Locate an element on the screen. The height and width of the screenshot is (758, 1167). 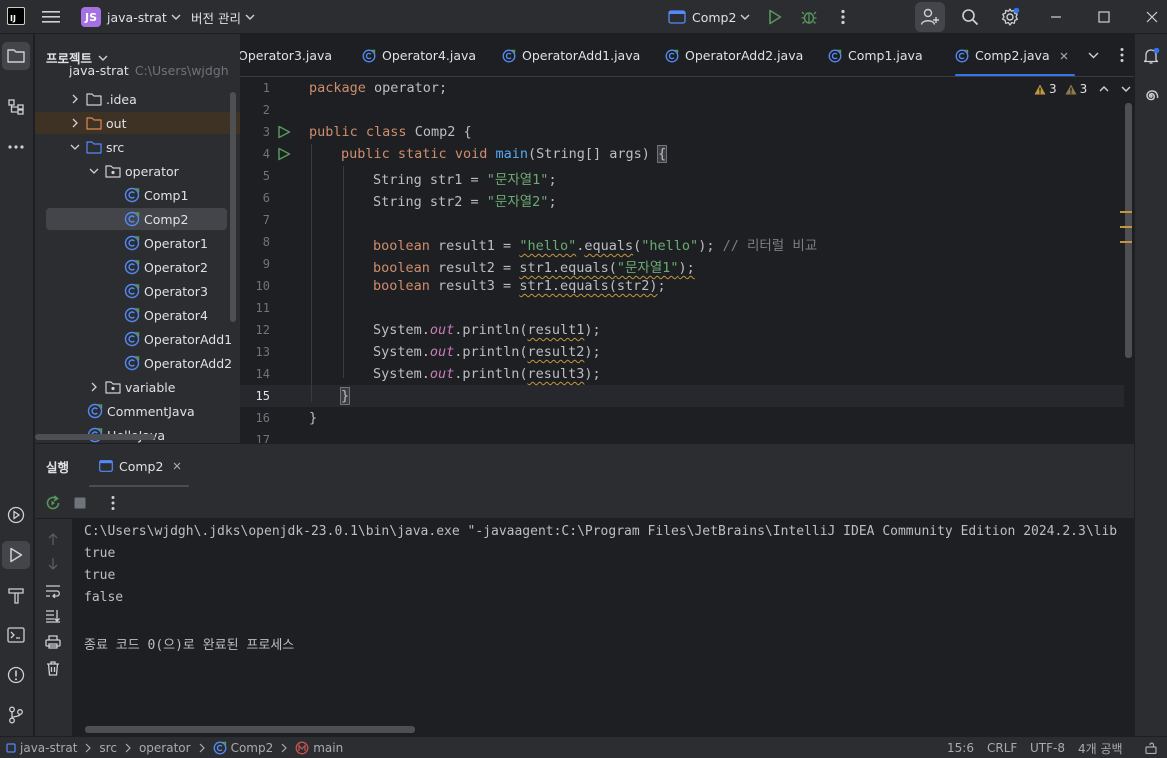
line-number: 9 is located at coordinates (255, 264).